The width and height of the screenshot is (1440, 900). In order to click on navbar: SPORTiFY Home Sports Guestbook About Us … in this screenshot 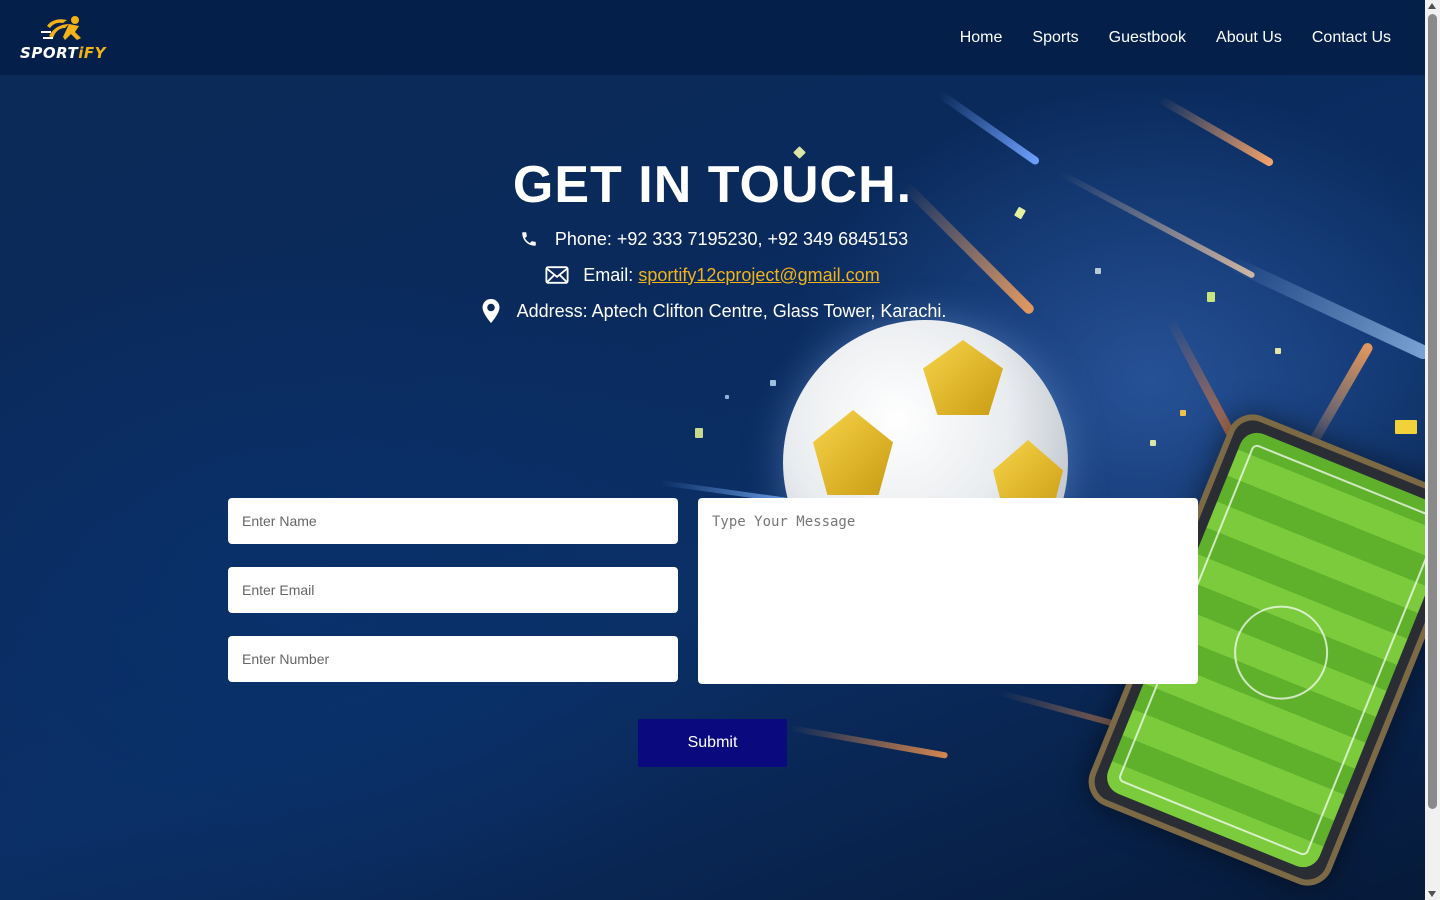, I will do `click(712, 37)`.